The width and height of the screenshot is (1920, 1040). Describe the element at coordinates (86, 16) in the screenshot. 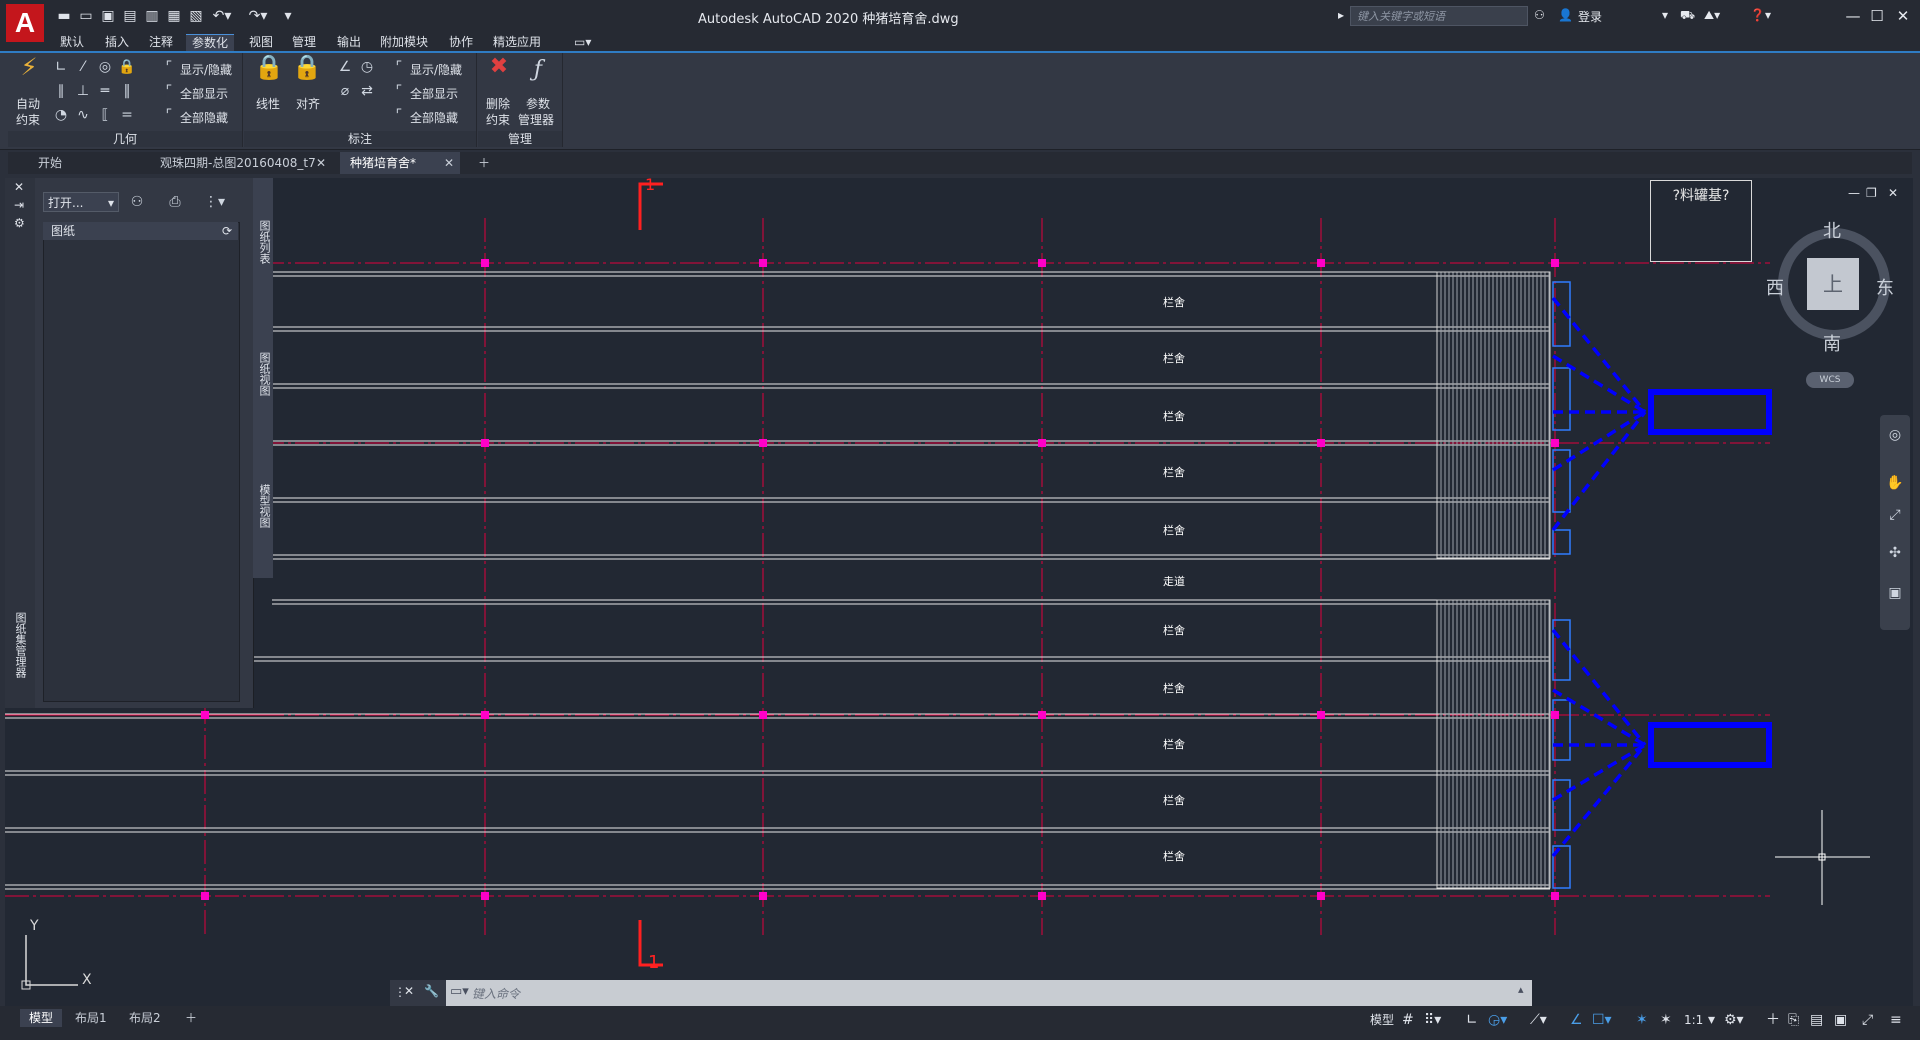

I see `open-file-icon: ▭` at that location.